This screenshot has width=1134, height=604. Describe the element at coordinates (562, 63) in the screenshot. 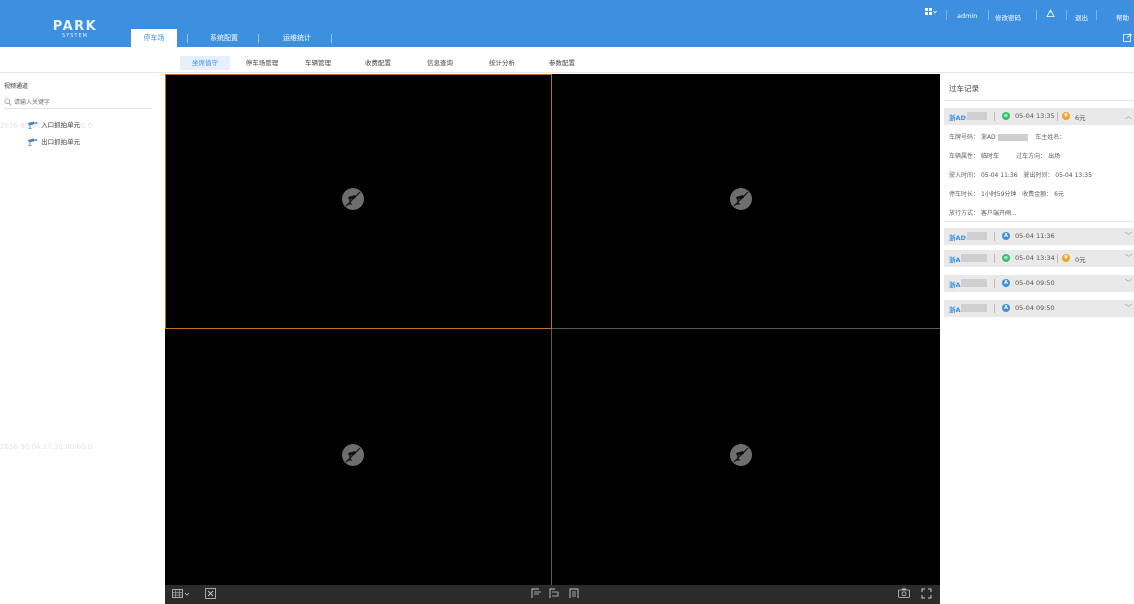

I see `subnav-tab-parameters: 参数配置` at that location.